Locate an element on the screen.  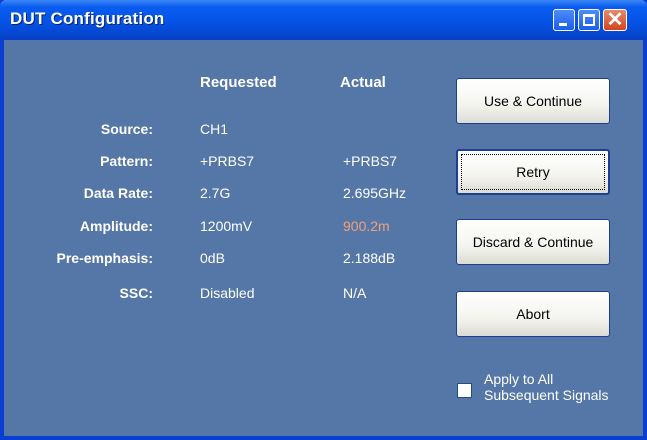
retry-button: Retry is located at coordinates (533, 172).